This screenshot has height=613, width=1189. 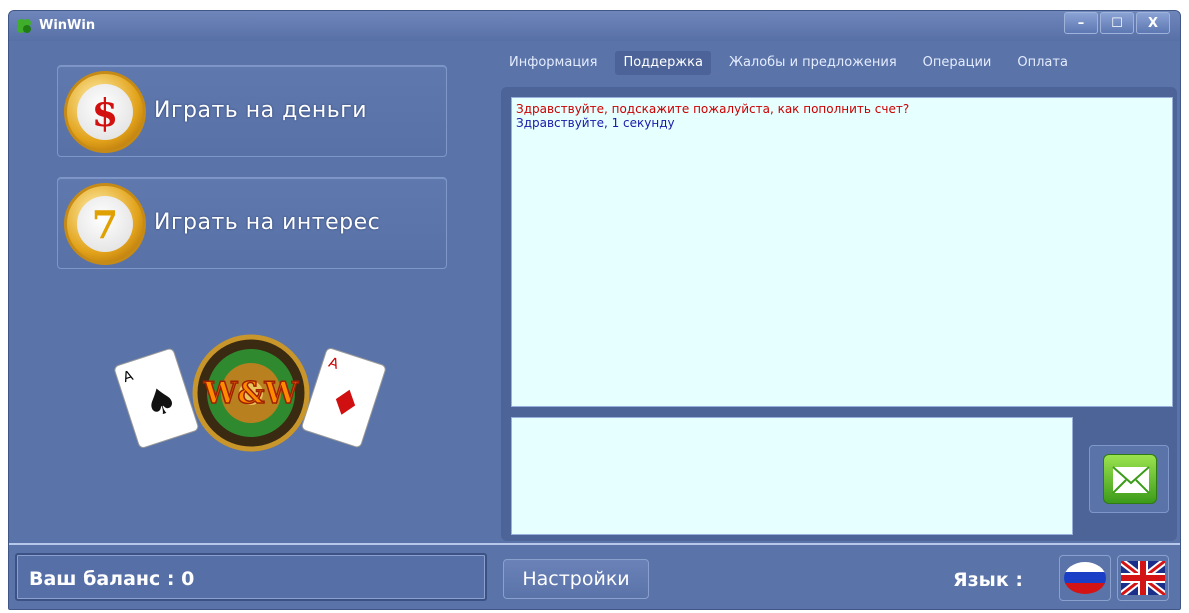 I want to click on language-en-button, so click(x=1143, y=578).